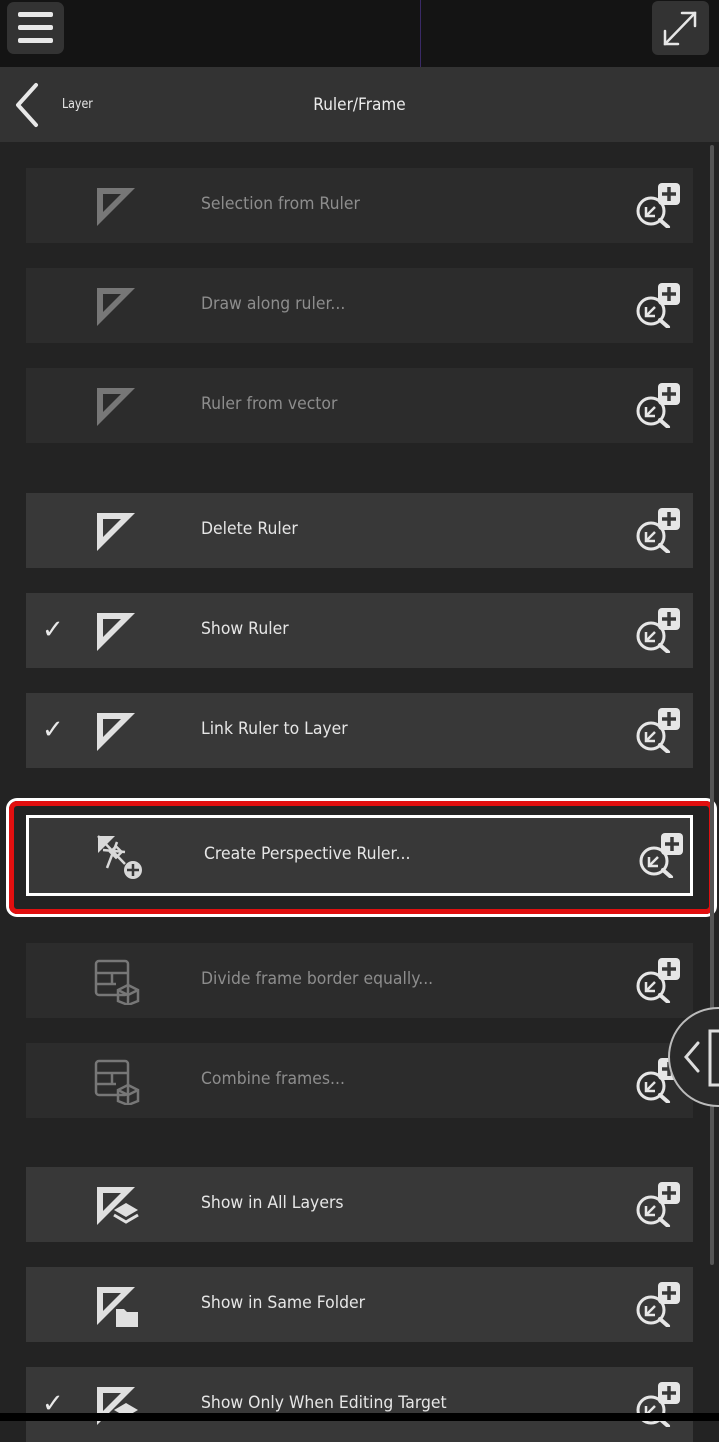 The image size is (719, 1442). Describe the element at coordinates (245, 629) in the screenshot. I see `item-label: Show Ruler` at that location.